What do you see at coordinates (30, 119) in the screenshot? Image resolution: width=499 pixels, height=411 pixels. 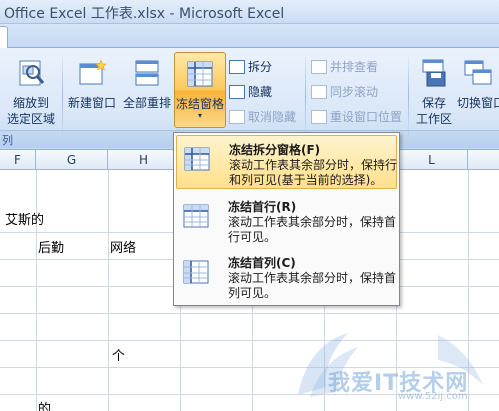 I see `zoom-to-selection-label-2: 选定区域` at bounding box center [30, 119].